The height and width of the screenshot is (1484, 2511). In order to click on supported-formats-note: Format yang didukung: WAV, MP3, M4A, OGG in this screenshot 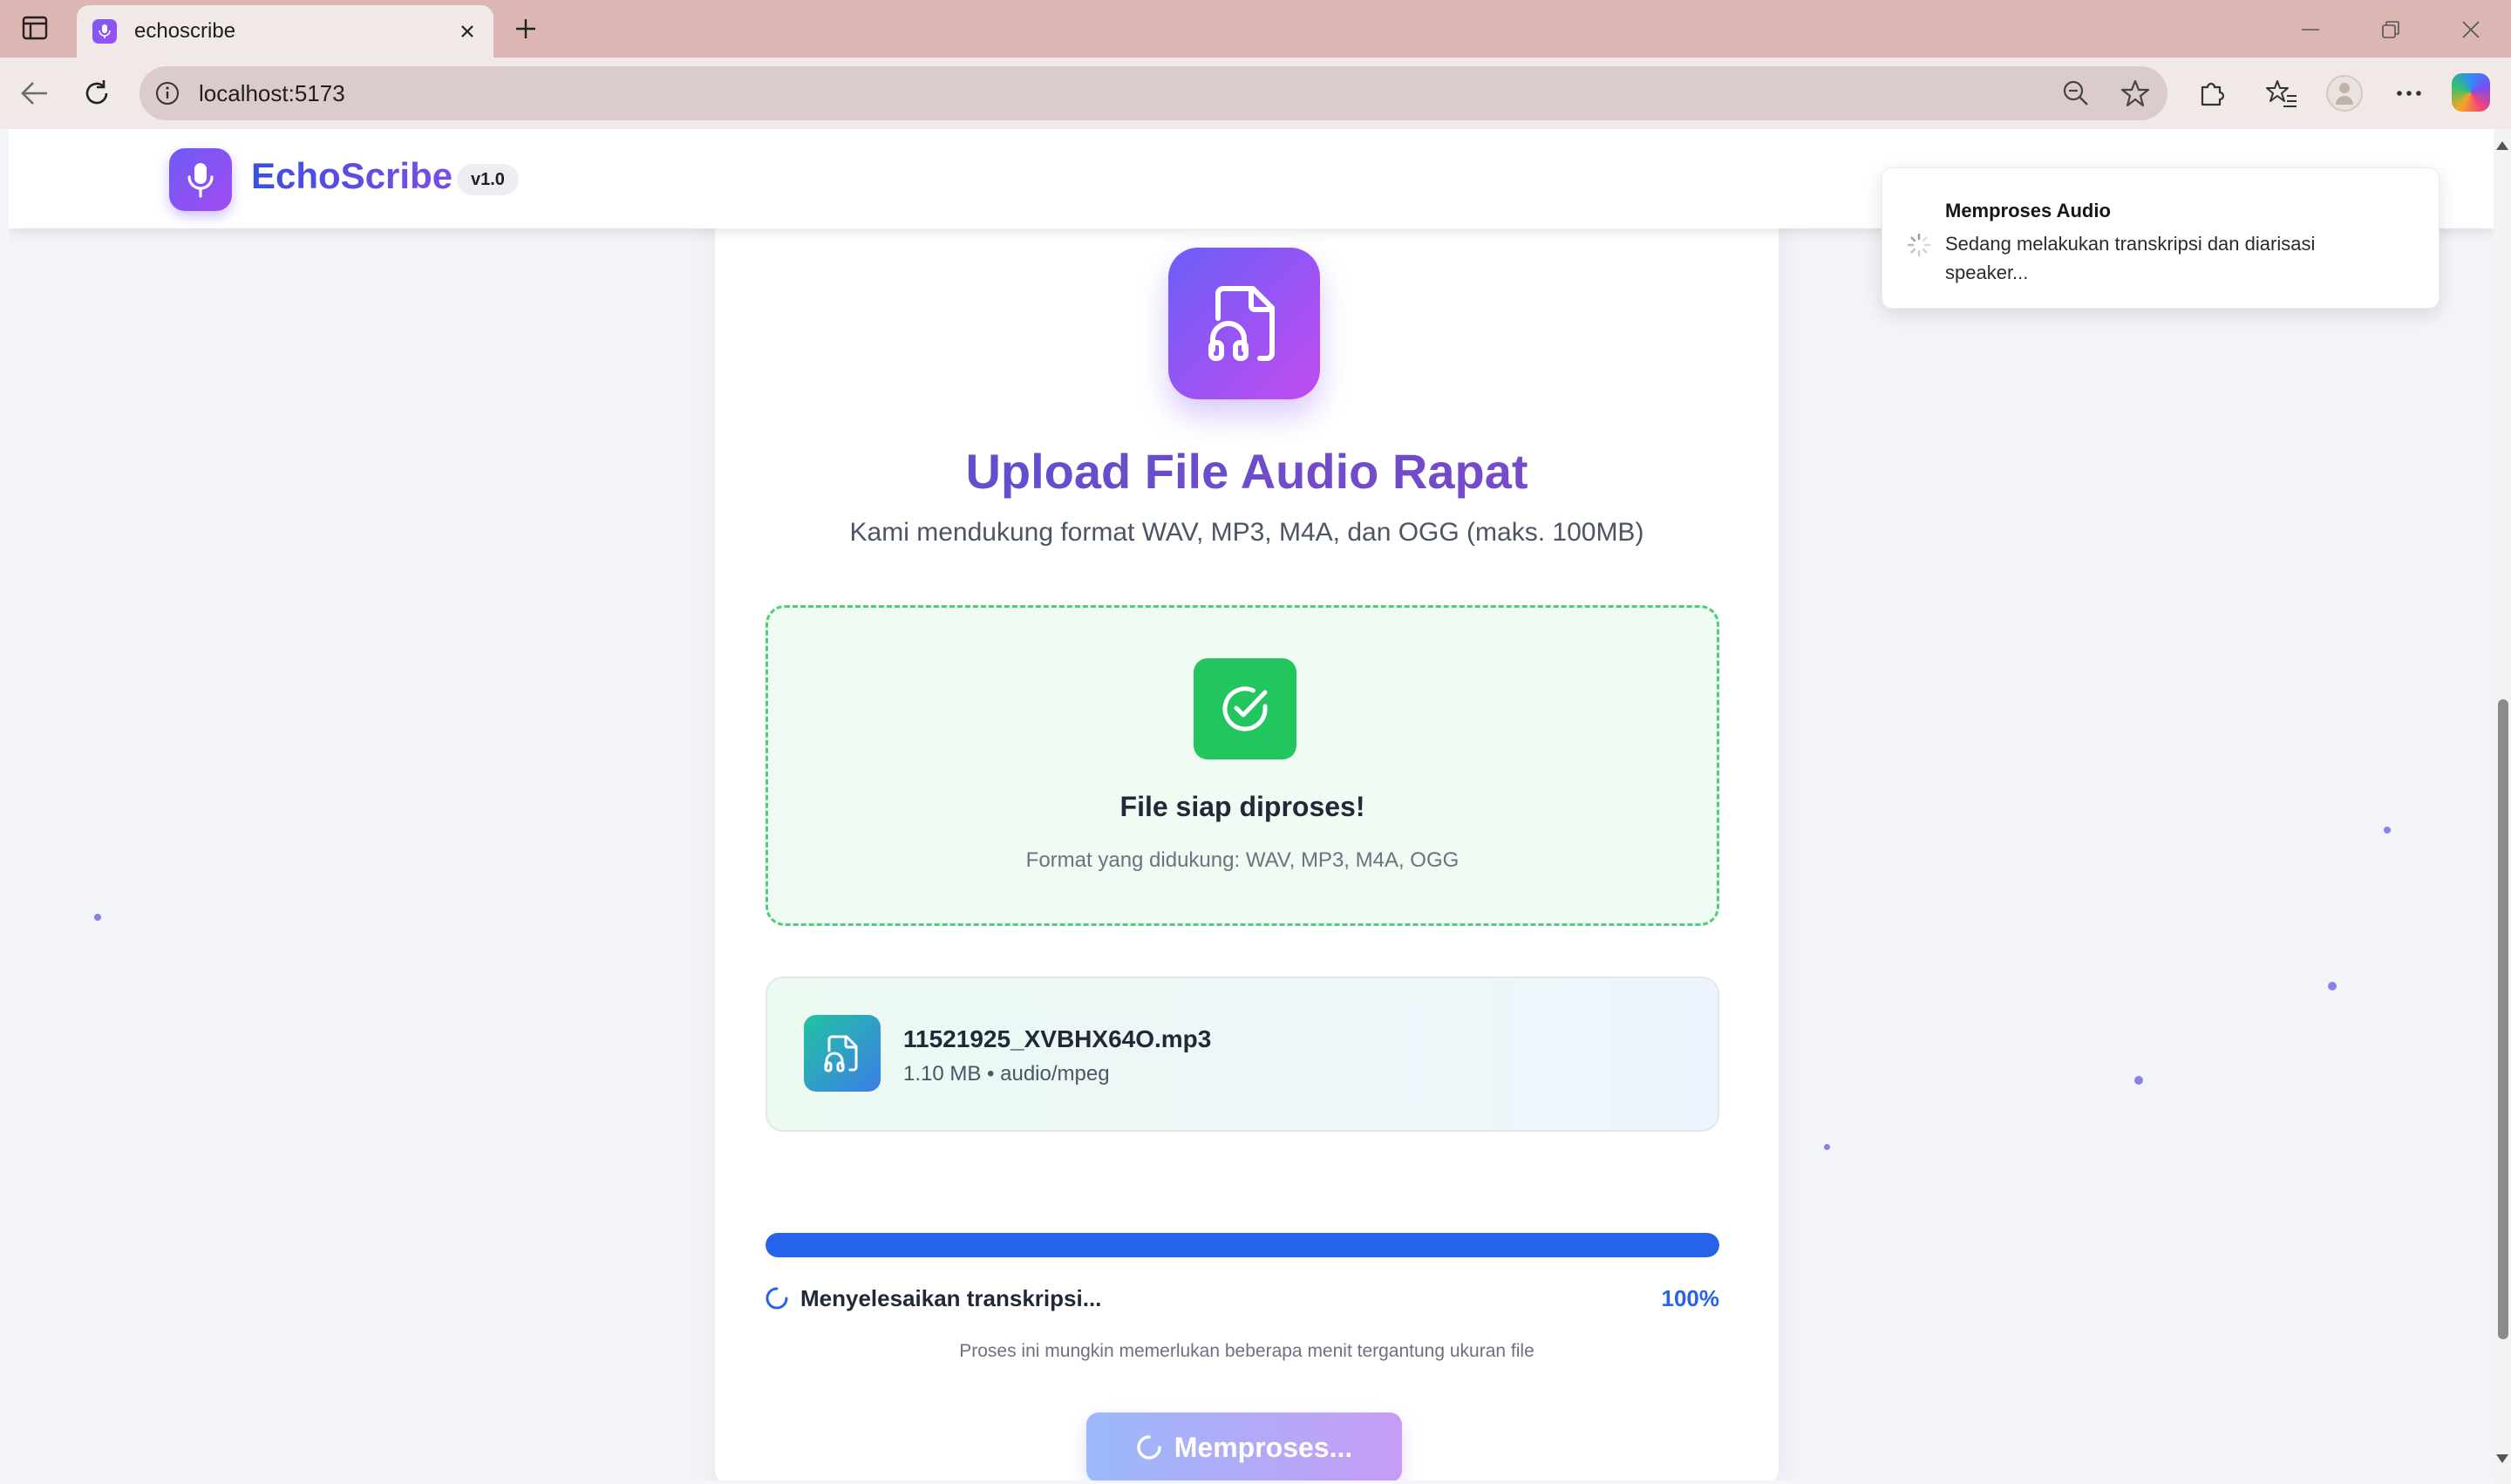, I will do `click(1242, 860)`.